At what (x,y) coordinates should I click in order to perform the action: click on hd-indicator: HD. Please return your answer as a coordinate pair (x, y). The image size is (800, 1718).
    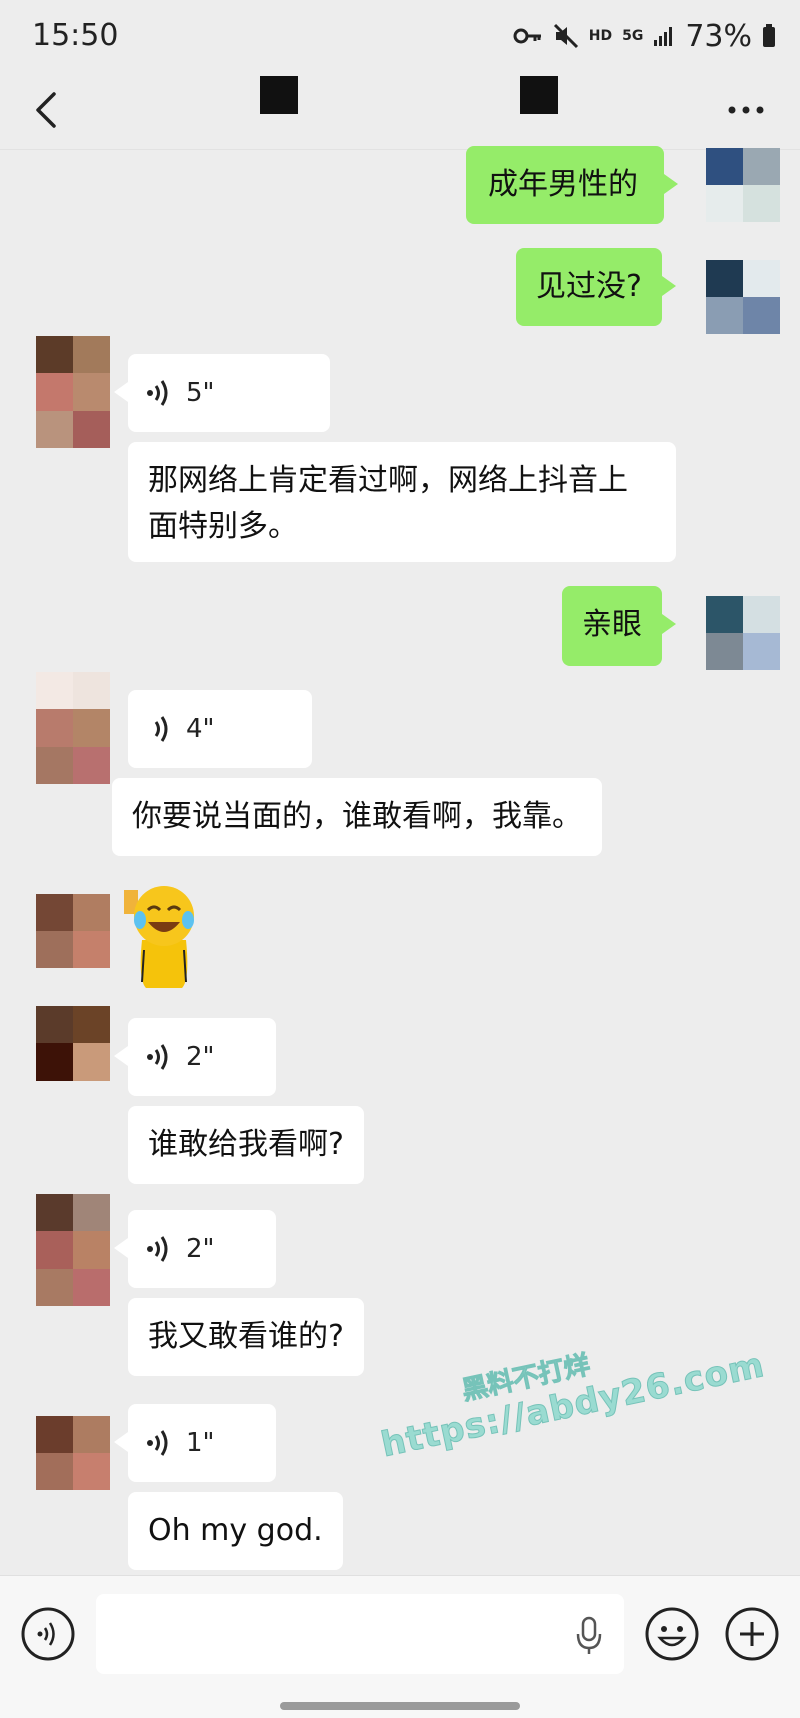
    Looking at the image, I should click on (600, 36).